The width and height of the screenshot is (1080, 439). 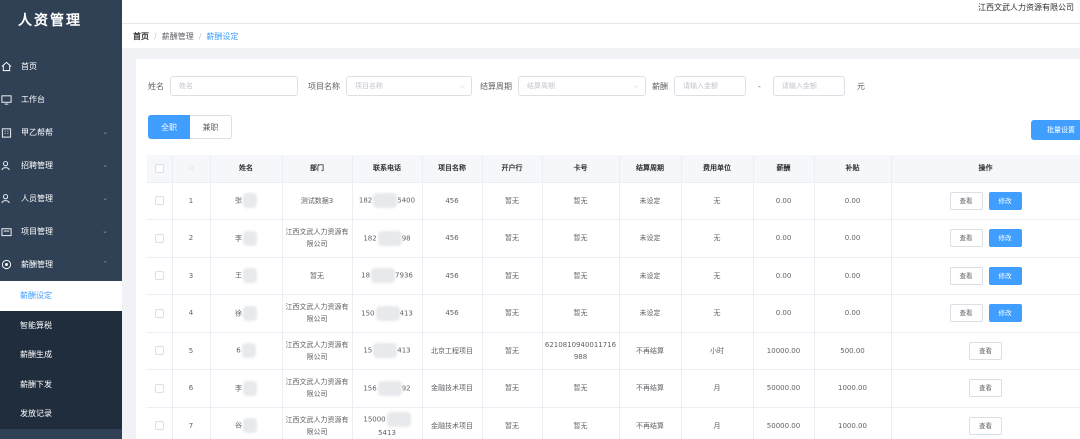 What do you see at coordinates (387, 238) in the screenshot?
I see `phone-cell: 182 98` at bounding box center [387, 238].